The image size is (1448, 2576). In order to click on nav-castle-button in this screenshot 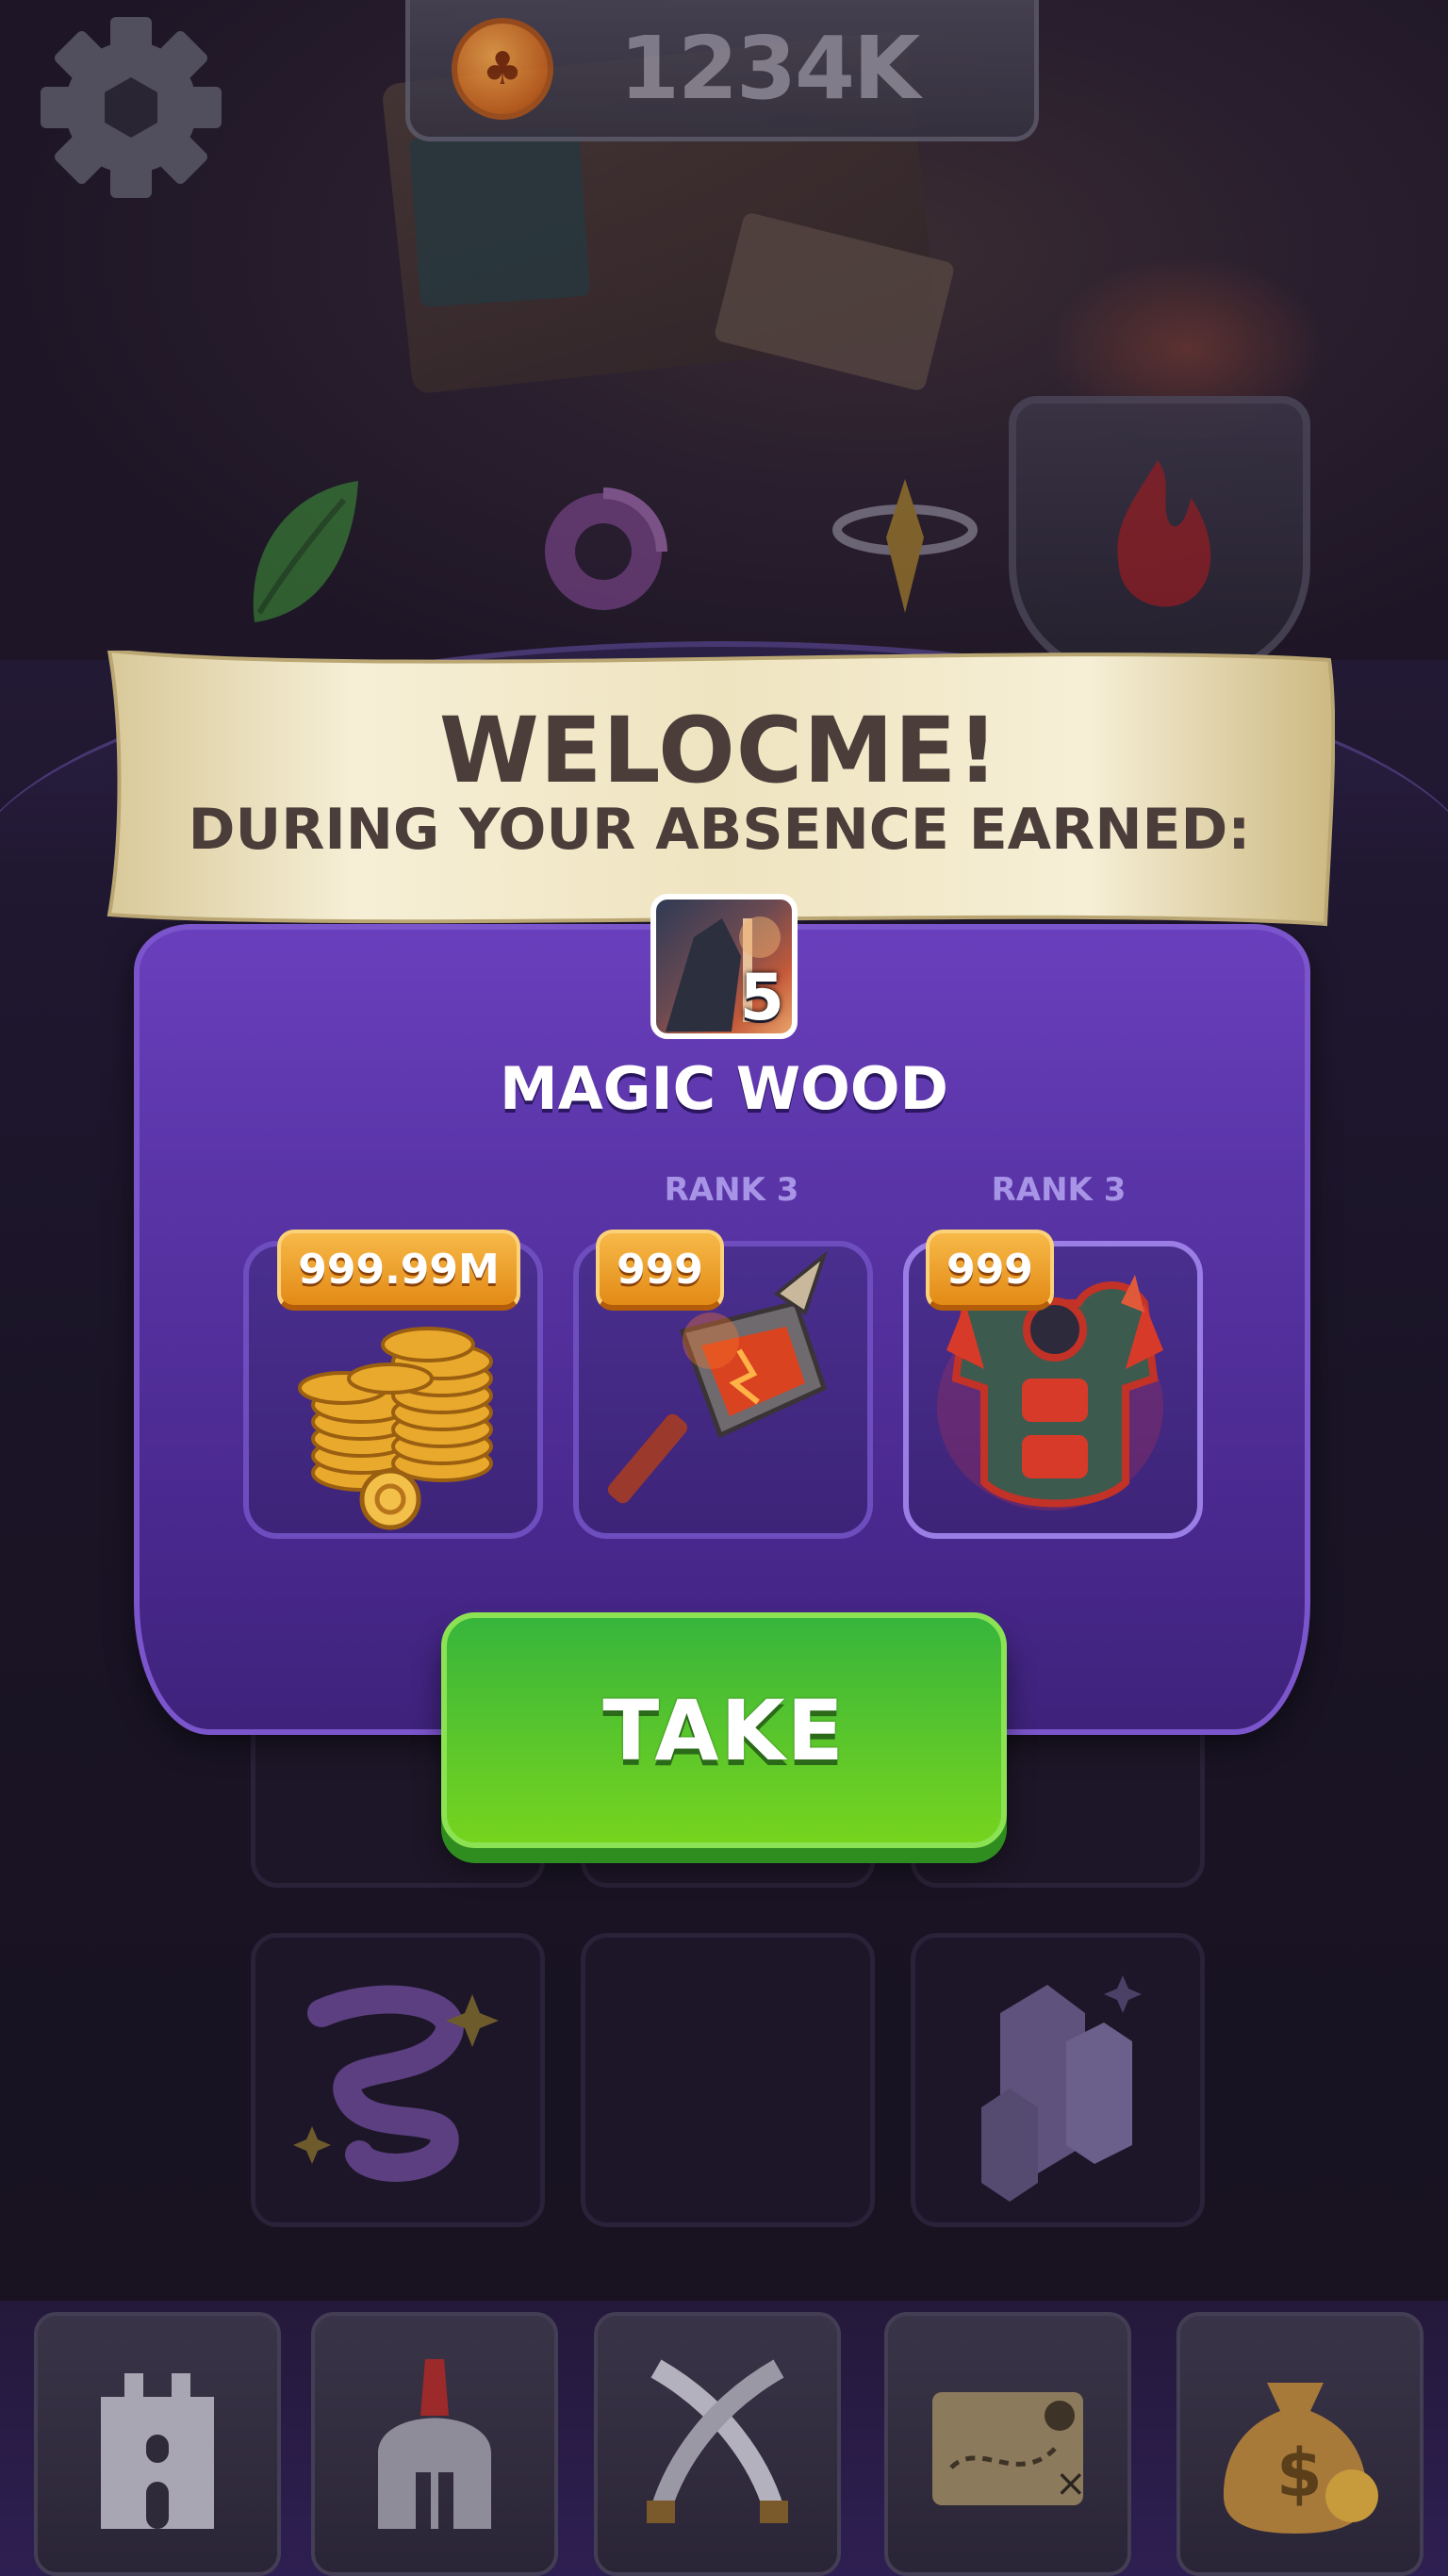, I will do `click(157, 2444)`.